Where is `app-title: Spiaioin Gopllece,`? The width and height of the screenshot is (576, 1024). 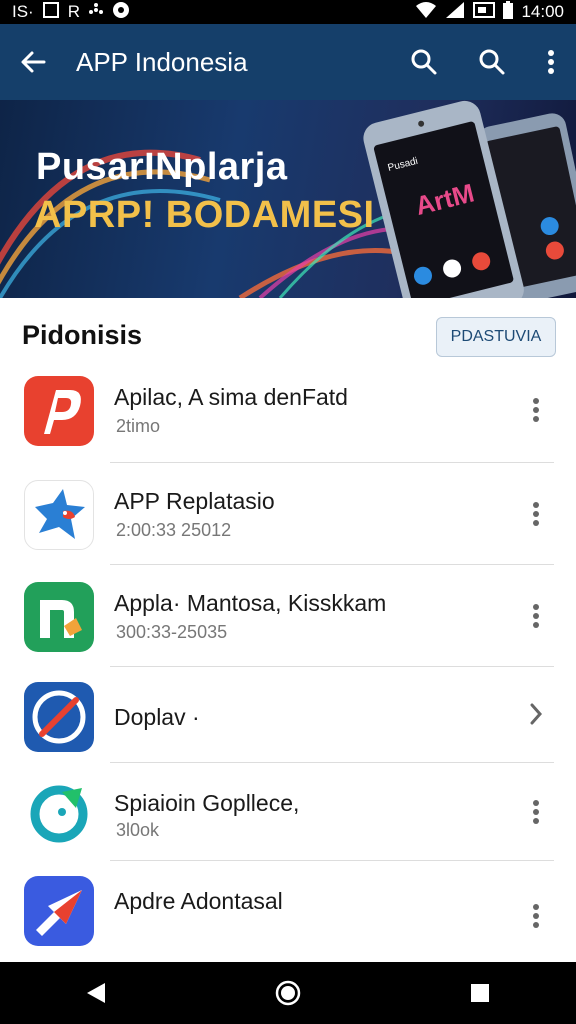
app-title: Spiaioin Gopllece, is located at coordinates (207, 803).